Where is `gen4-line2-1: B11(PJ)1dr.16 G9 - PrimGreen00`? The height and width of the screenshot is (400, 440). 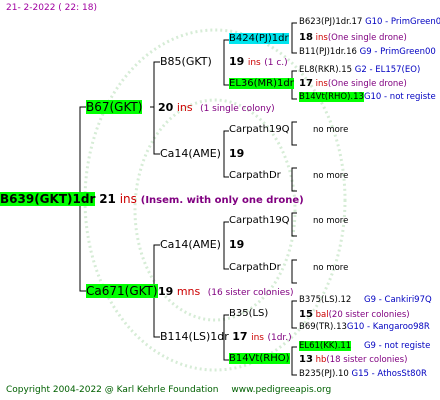
gen4-line2-1: B11(PJ)1dr.16 G9 - PrimGreen00 is located at coordinates (367, 52).